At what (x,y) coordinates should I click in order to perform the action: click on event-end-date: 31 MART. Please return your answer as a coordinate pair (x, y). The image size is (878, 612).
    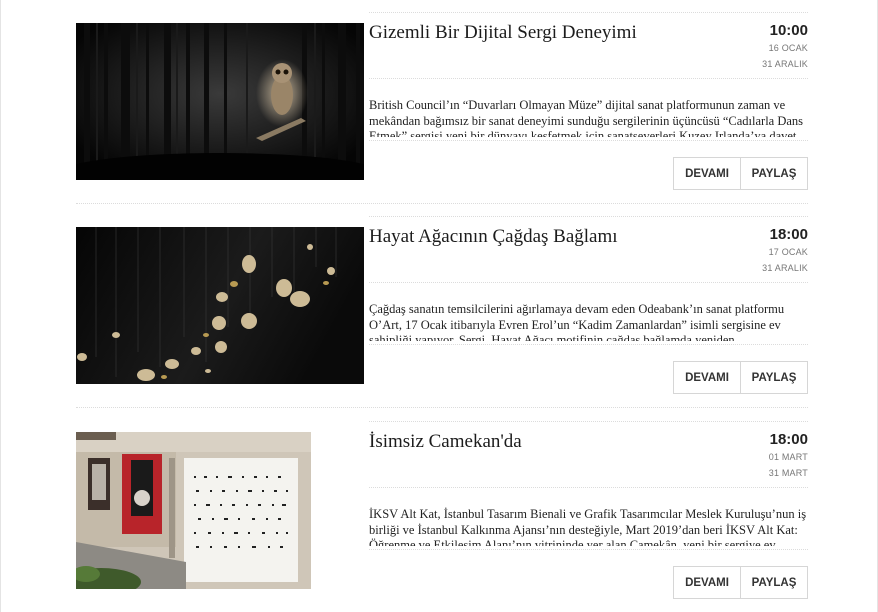
    Looking at the image, I should click on (788, 473).